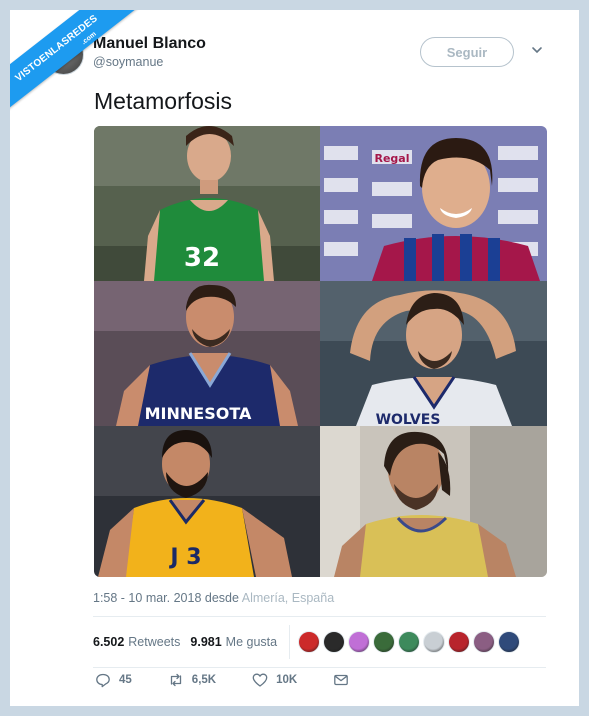  Describe the element at coordinates (149, 44) in the screenshot. I see `user-name: Manuel Blanco` at that location.